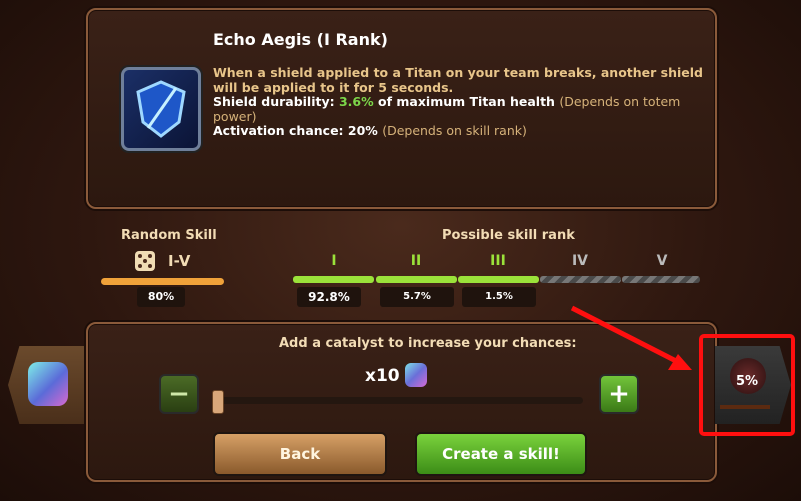 Image resolution: width=801 pixels, height=501 pixels. I want to click on random-skill-bar, so click(162, 281).